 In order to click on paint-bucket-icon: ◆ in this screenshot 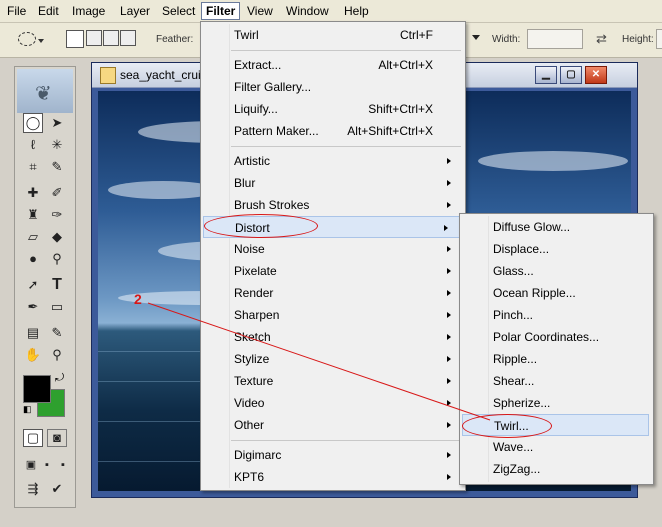, I will do `click(57, 237)`.